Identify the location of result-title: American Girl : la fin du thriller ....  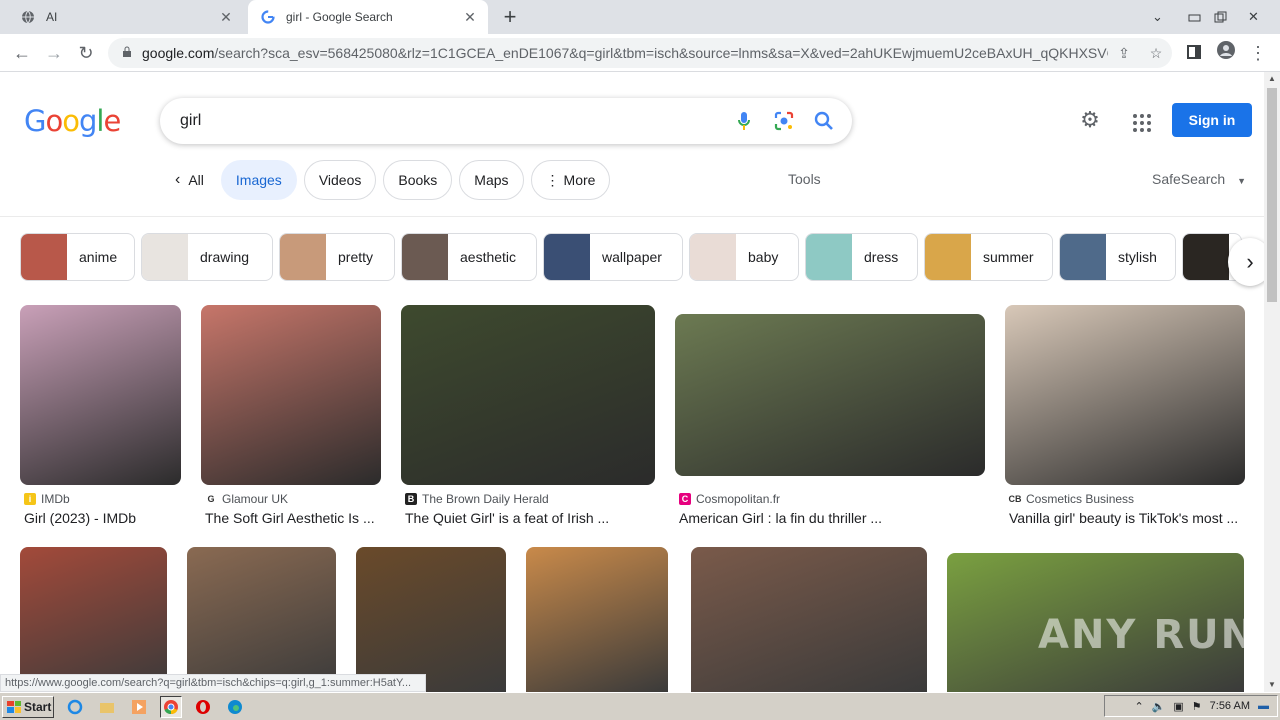
(780, 518).